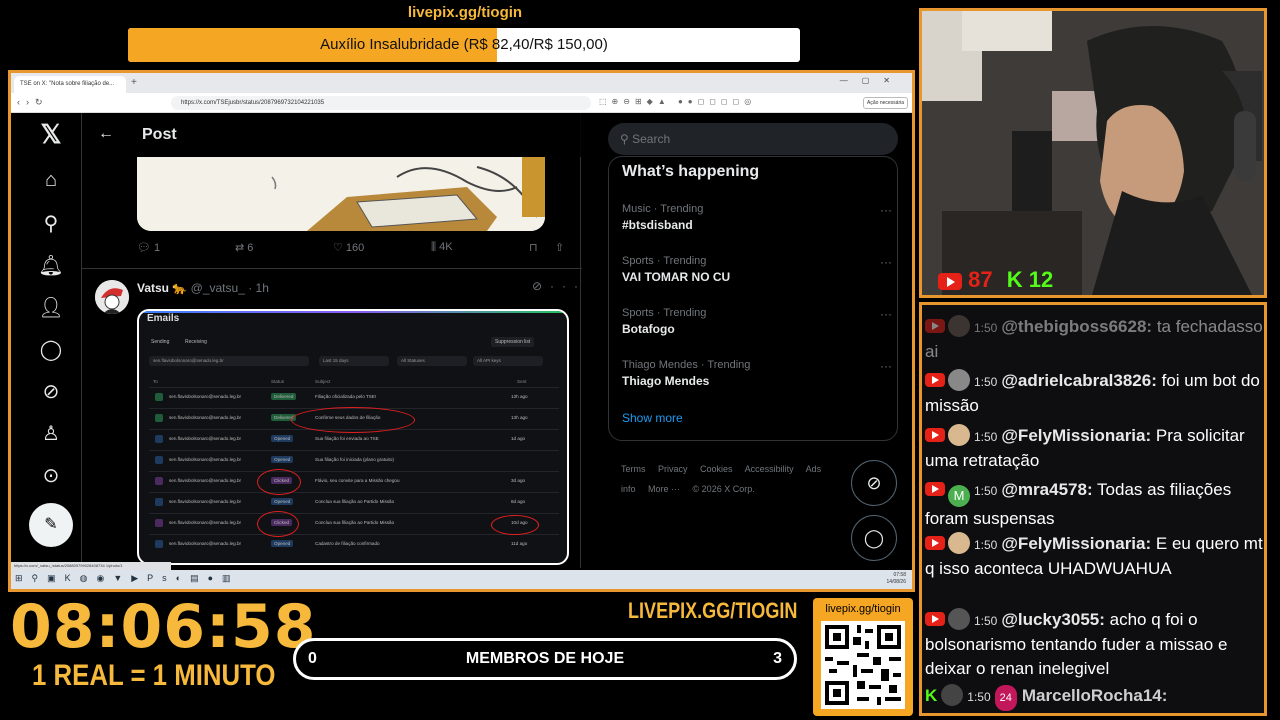 The height and width of the screenshot is (720, 1280). Describe the element at coordinates (872, 80) in the screenshot. I see `window-controls: —▢✕` at that location.